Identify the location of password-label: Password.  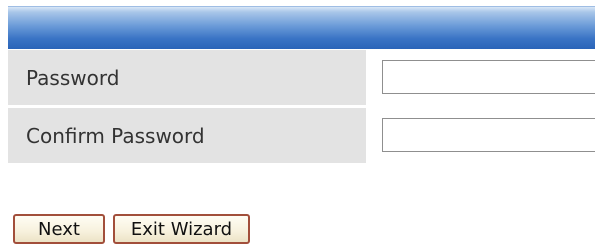
(187, 78).